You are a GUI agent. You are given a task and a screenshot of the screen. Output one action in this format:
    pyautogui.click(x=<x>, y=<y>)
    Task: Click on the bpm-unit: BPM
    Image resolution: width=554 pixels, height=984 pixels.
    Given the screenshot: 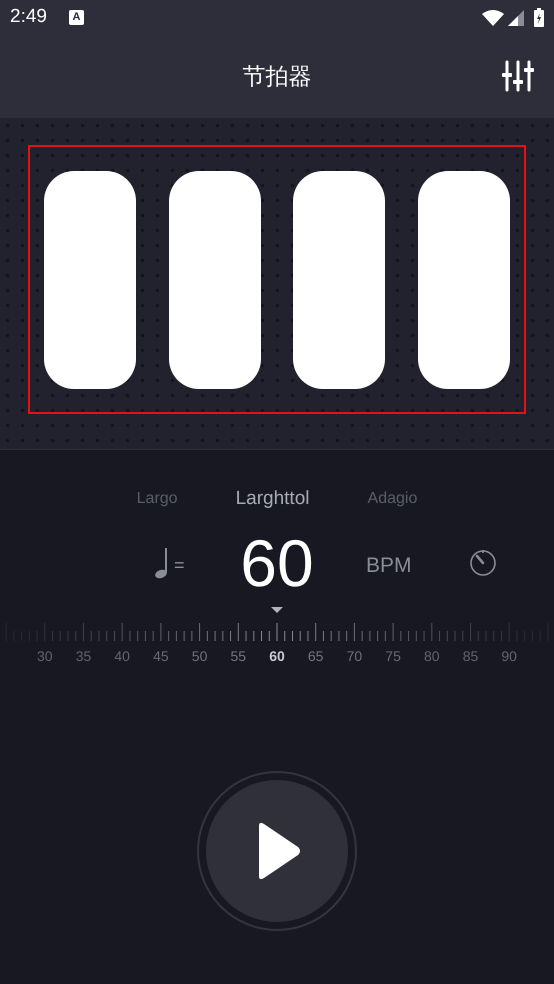 What is the action you would take?
    pyautogui.click(x=389, y=566)
    